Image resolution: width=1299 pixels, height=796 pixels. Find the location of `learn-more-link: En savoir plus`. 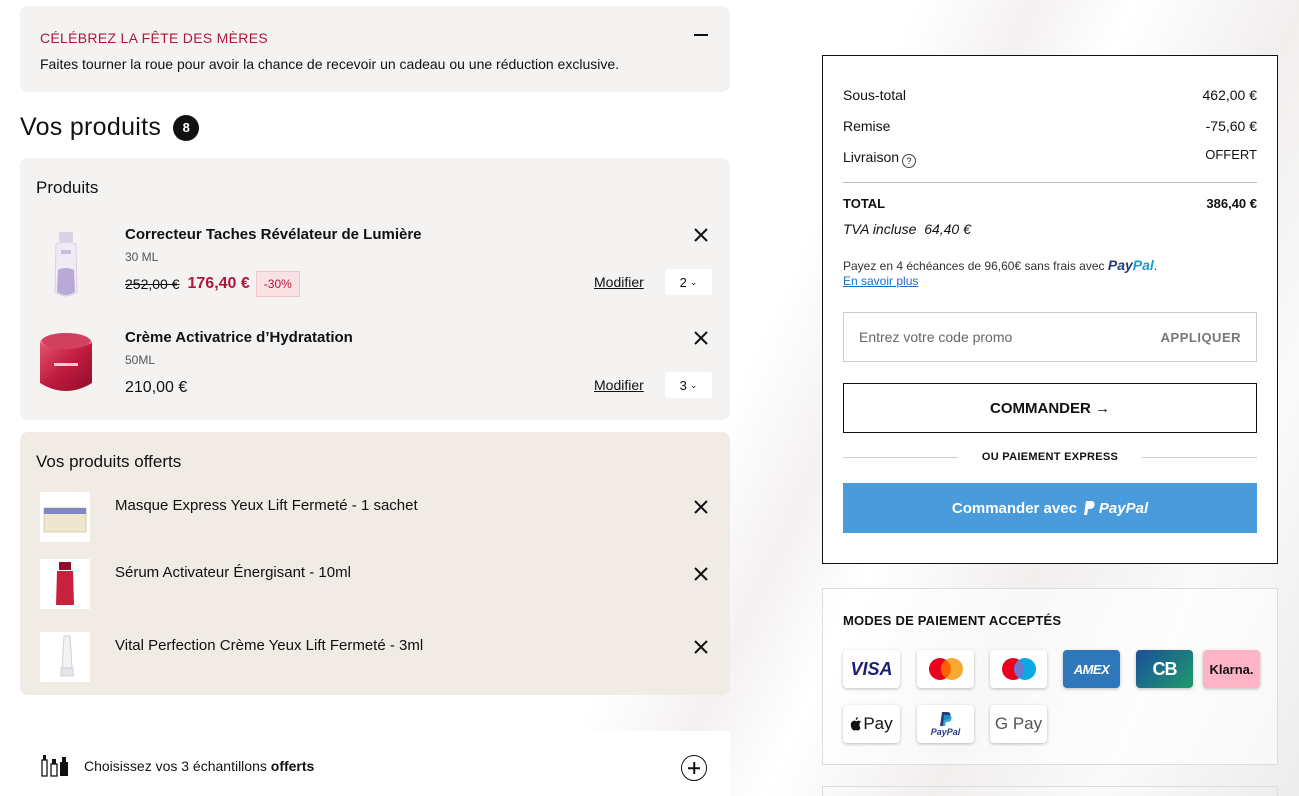

learn-more-link: En savoir plus is located at coordinates (880, 281).